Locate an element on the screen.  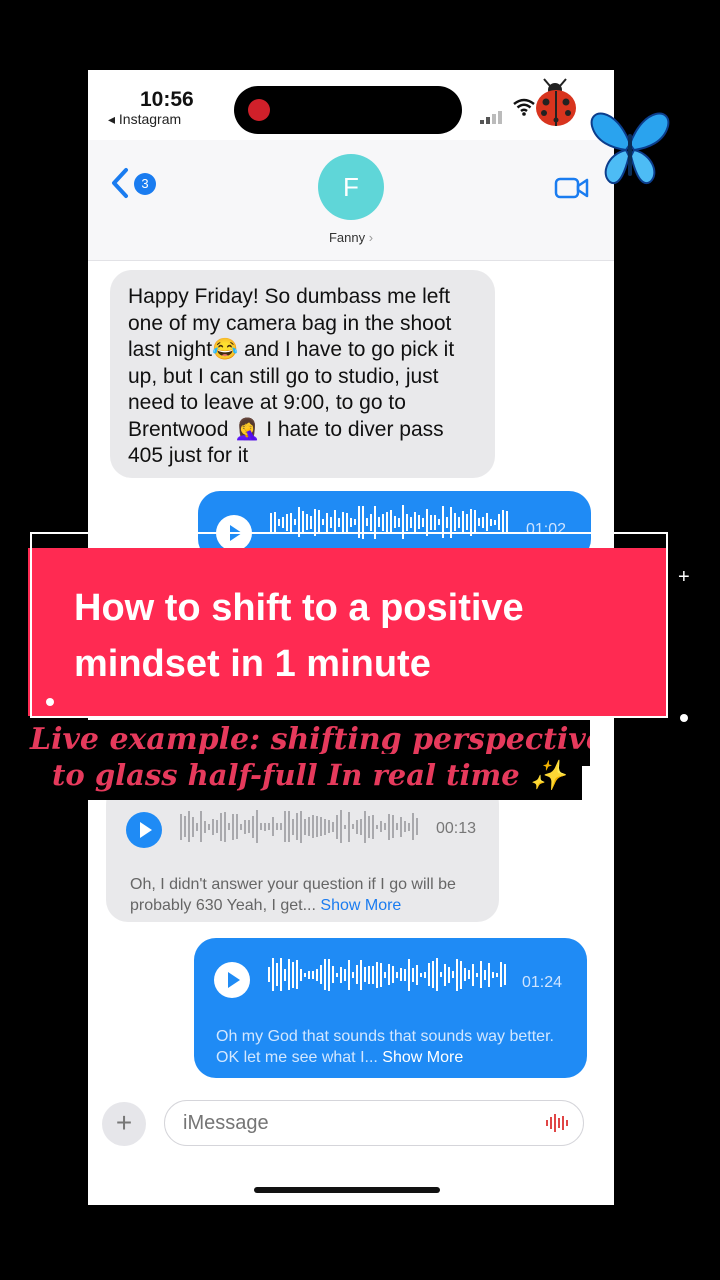
butterfly-icon is located at coordinates (630, 148).